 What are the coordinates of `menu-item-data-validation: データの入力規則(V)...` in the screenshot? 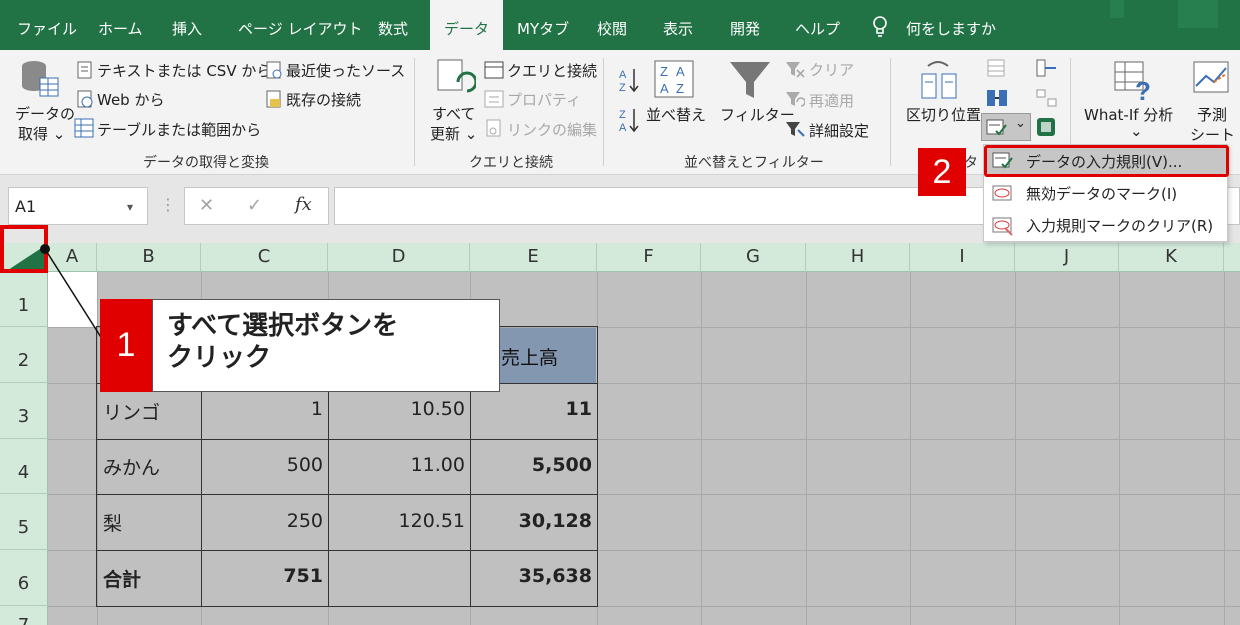 It's located at (1106, 161).